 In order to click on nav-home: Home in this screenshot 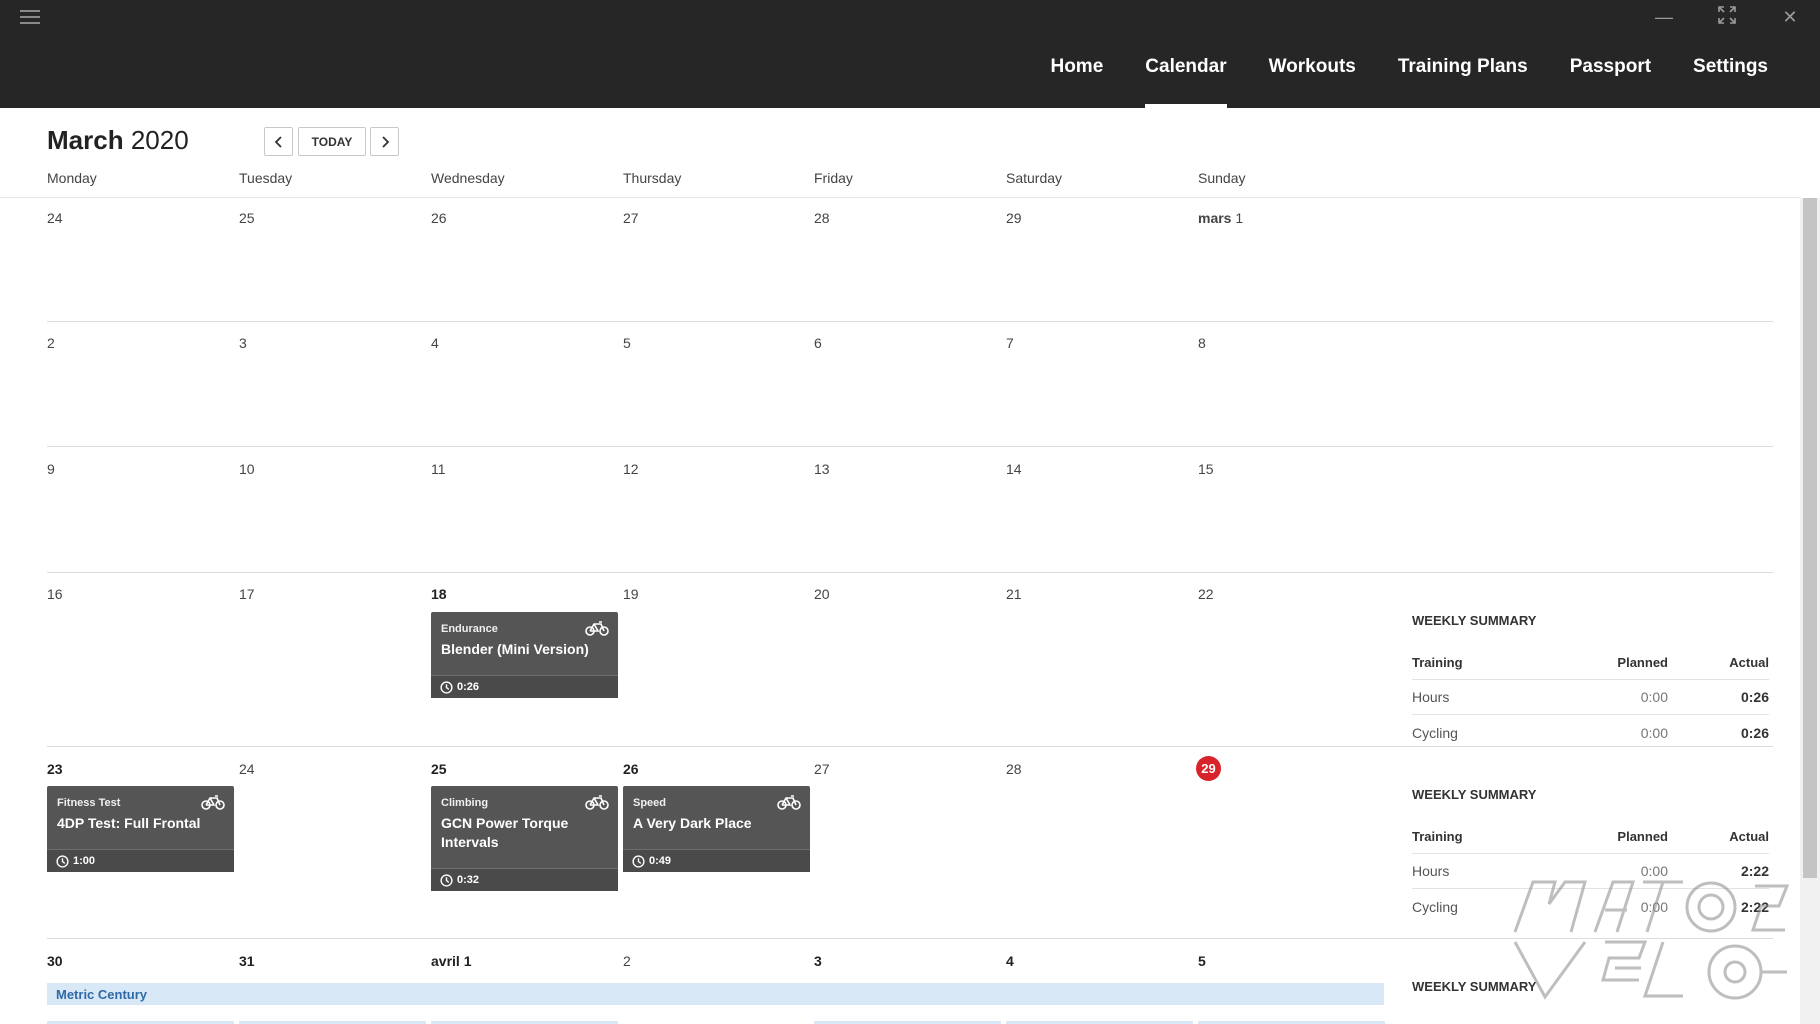, I will do `click(1076, 82)`.